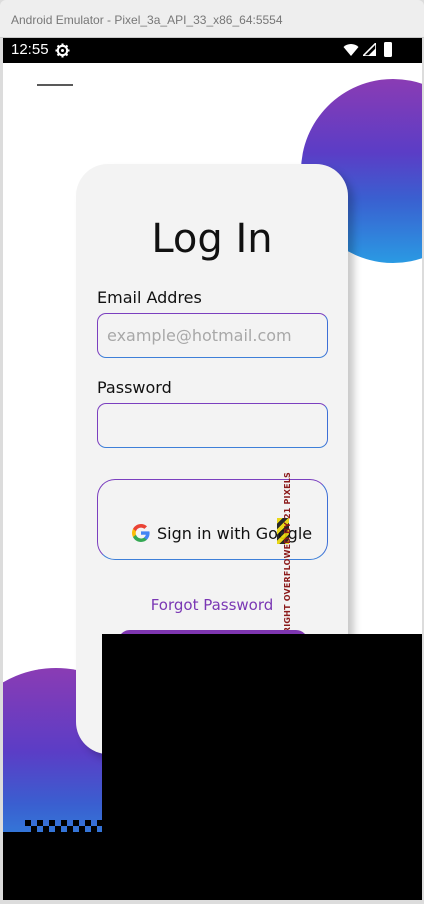 This screenshot has width=424, height=904. I want to click on status-time: 12:55, so click(30, 49).